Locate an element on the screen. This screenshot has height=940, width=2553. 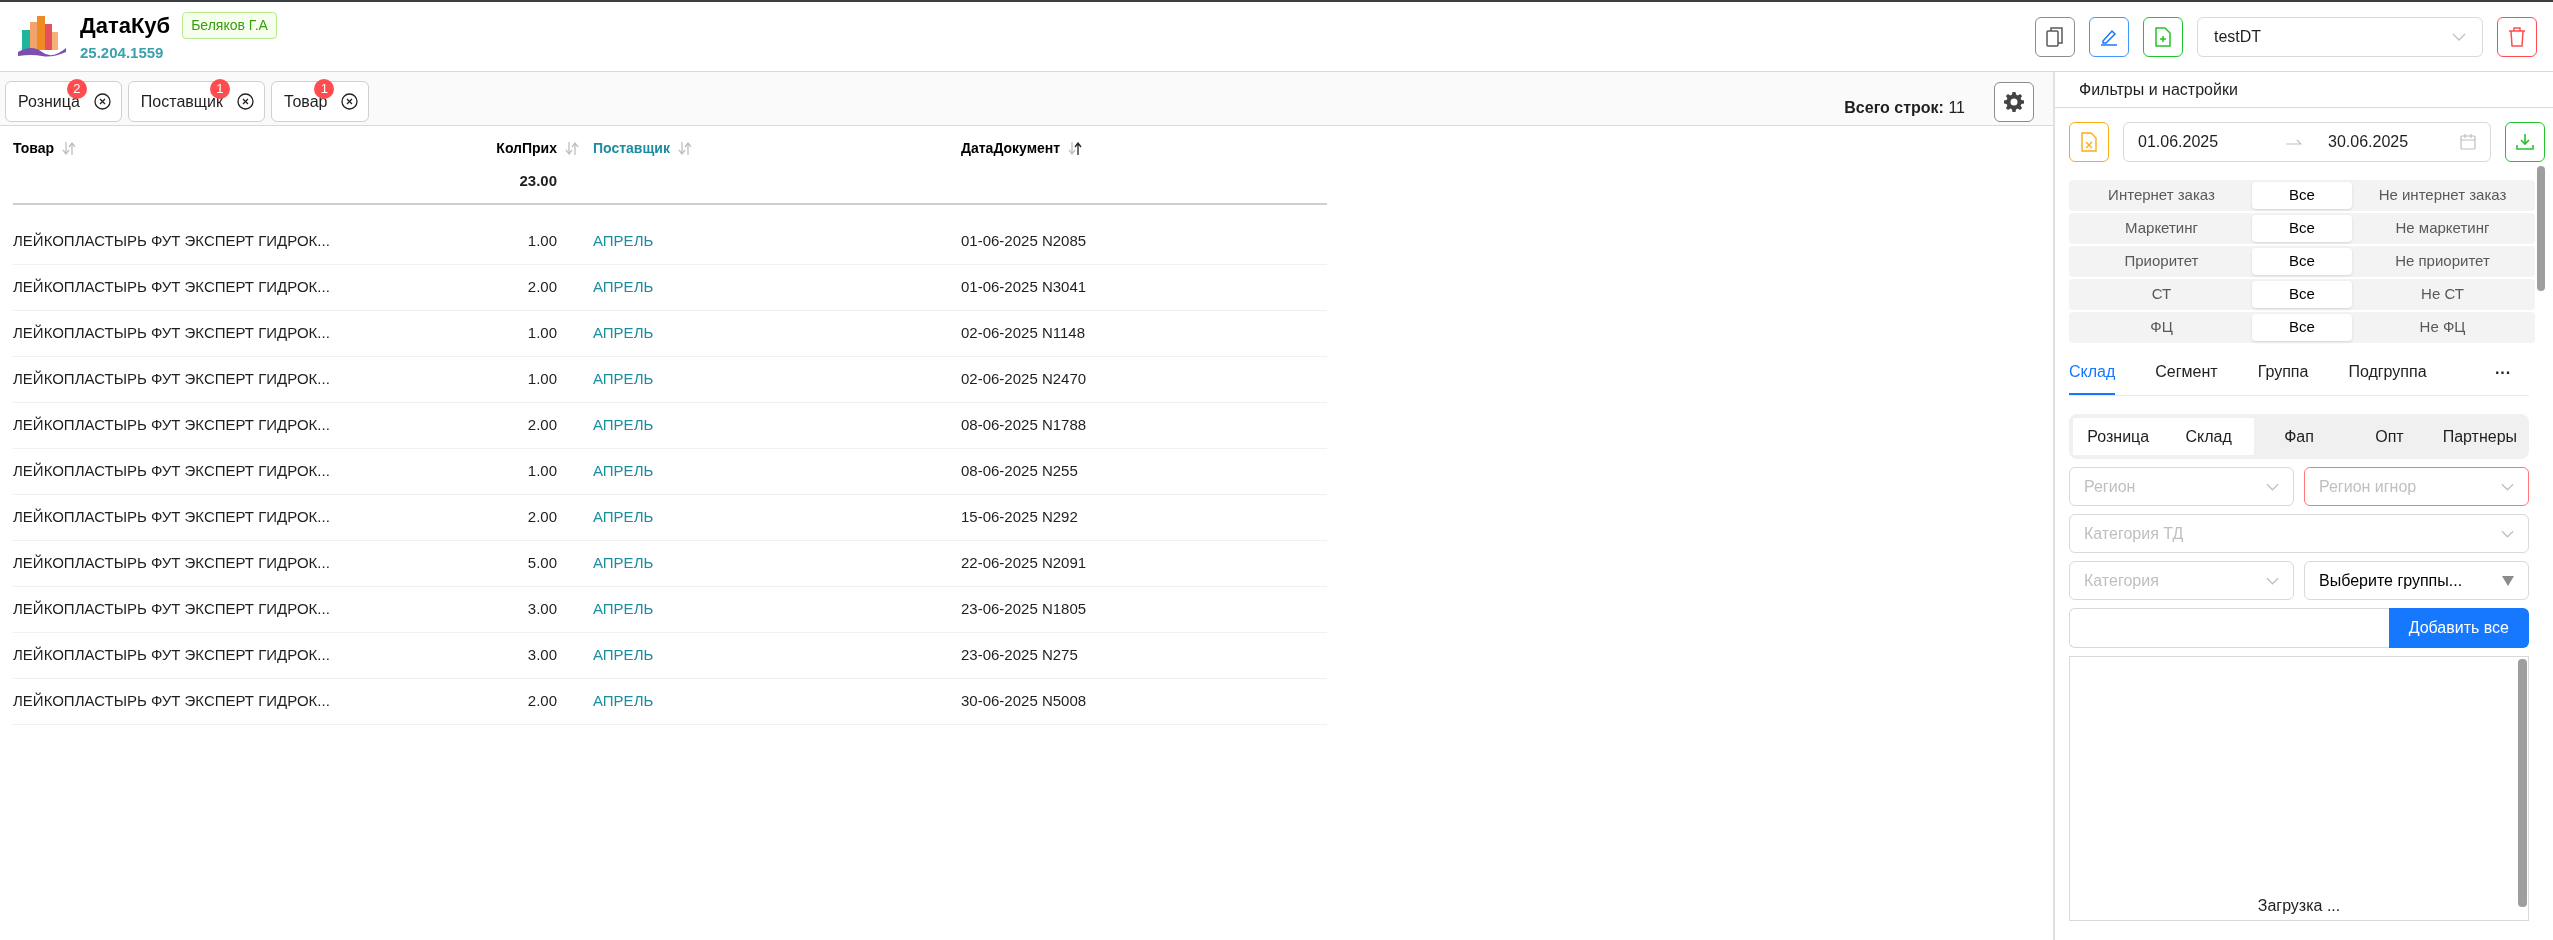
toggle-option: Не маркетинг is located at coordinates (2442, 228).